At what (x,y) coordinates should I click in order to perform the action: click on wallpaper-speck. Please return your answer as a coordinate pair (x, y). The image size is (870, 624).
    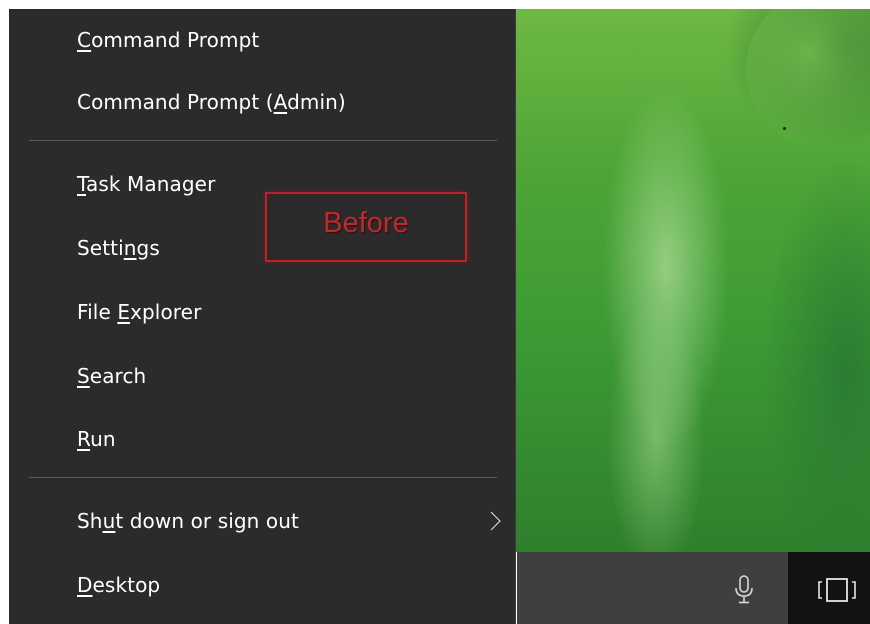
    Looking at the image, I should click on (784, 128).